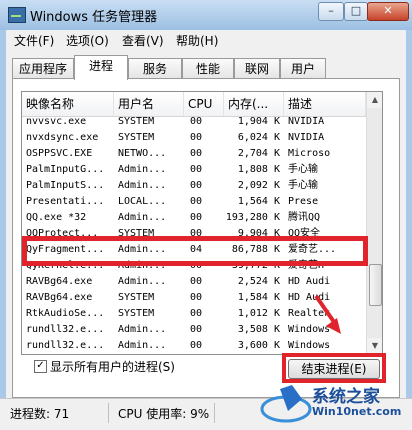 The height and width of the screenshot is (430, 412). What do you see at coordinates (164, 414) in the screenshot?
I see `cpu-usage: CPU 使用率: 9%` at bounding box center [164, 414].